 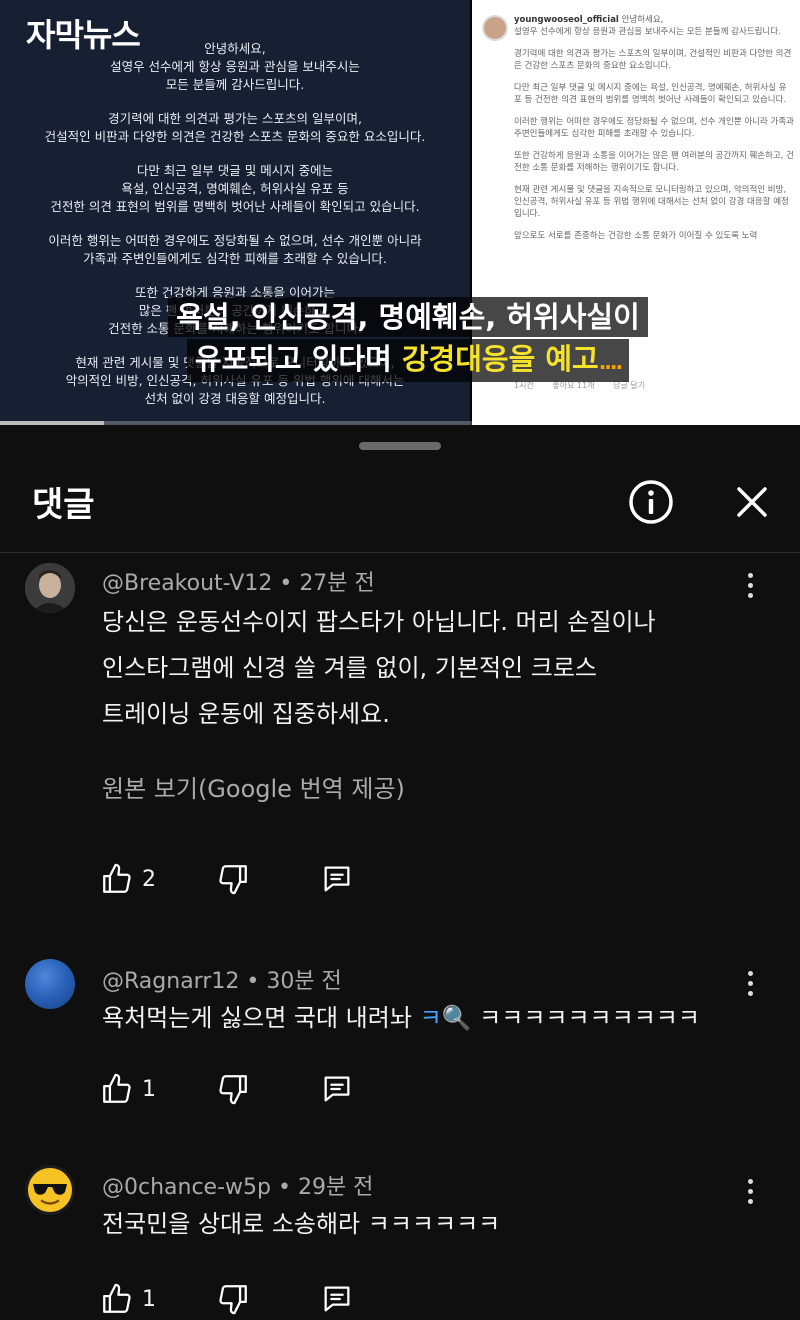 I want to click on info-button, so click(x=651, y=502).